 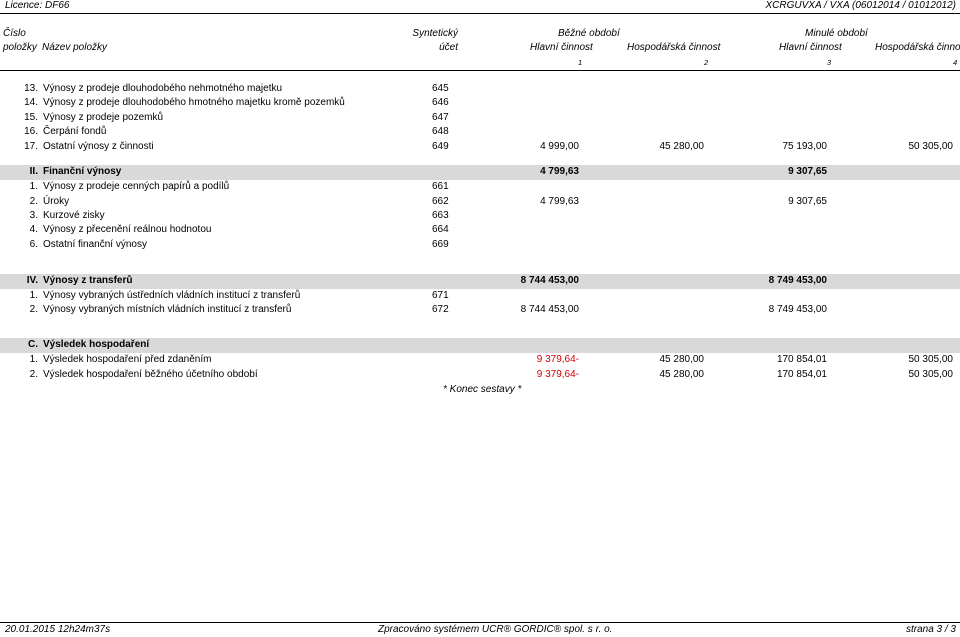 I want to click on header-nazev: Název položky, so click(x=75, y=47).